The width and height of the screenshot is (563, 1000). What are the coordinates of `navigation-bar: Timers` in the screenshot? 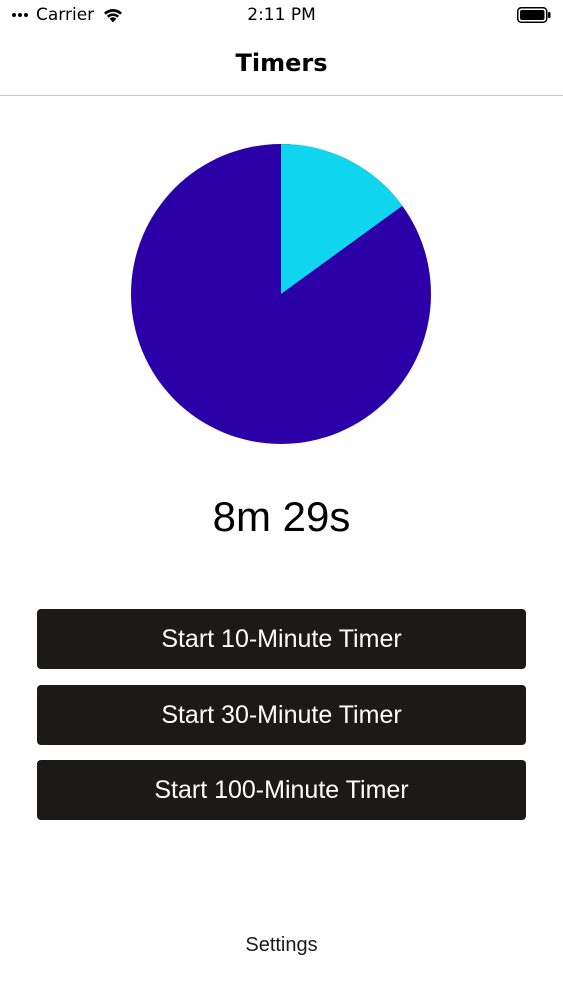 It's located at (281, 64).